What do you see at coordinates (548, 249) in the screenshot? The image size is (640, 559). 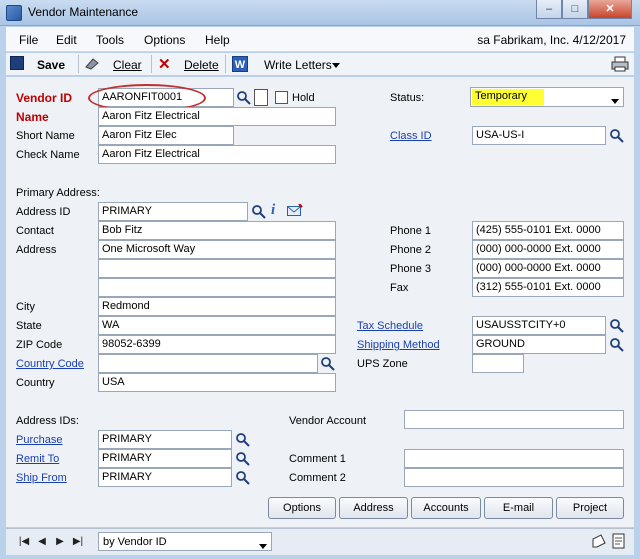 I see `phone2-field: (000) 000-0000 Ext. 0000` at bounding box center [548, 249].